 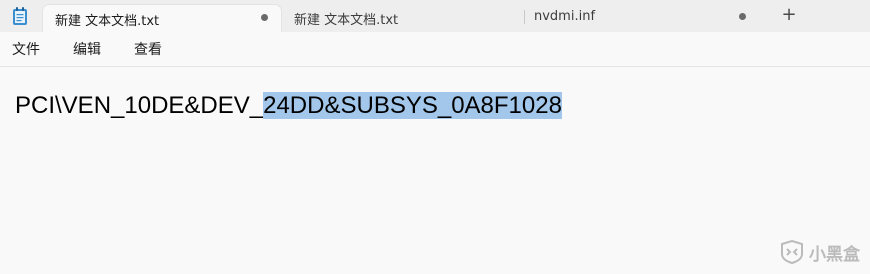 I want to click on watermark: 小黑盒, so click(x=819, y=252).